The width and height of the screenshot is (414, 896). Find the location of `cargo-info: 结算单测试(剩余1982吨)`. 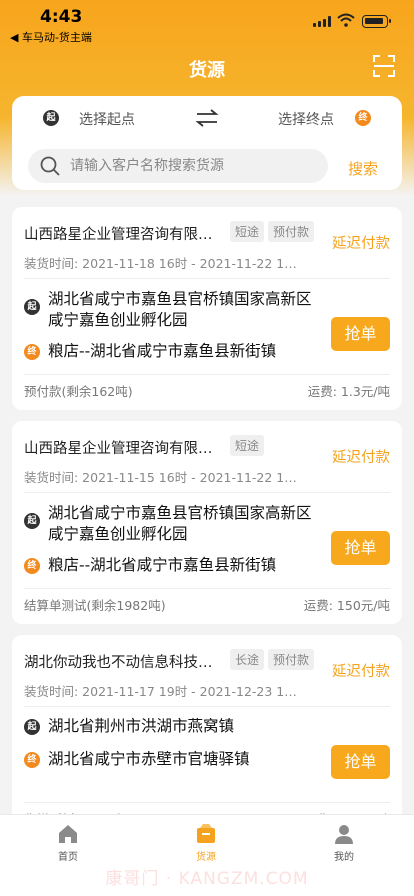

cargo-info: 结算单测试(剩余1982吨) is located at coordinates (95, 605).